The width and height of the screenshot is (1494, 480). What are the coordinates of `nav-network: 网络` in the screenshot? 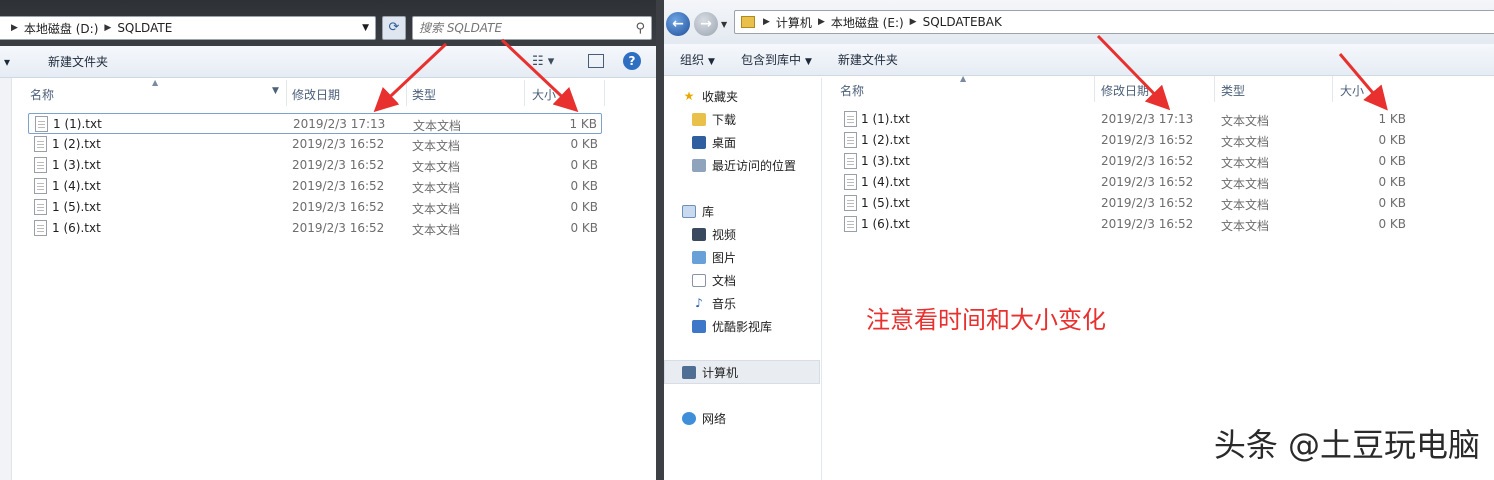 It's located at (704, 418).